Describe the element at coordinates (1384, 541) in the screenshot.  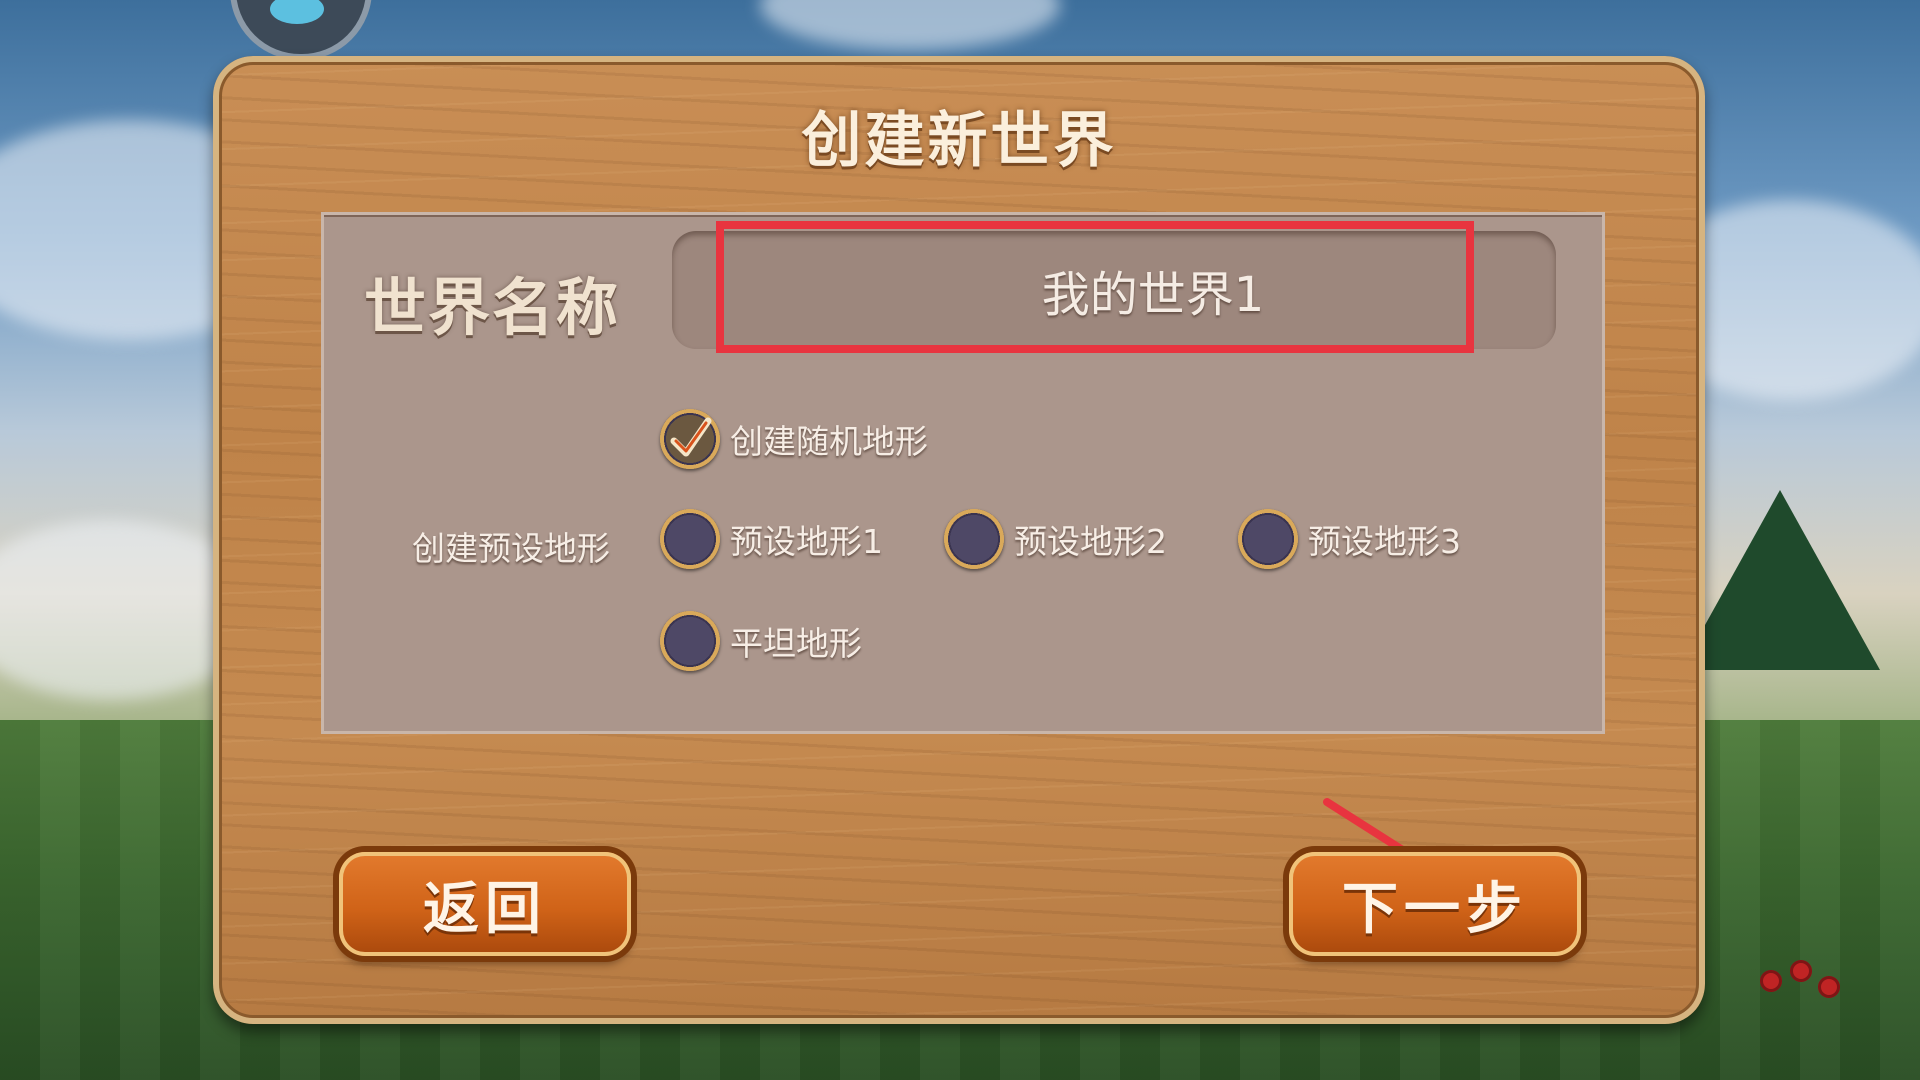
I see `option-label: 预设地形3` at that location.